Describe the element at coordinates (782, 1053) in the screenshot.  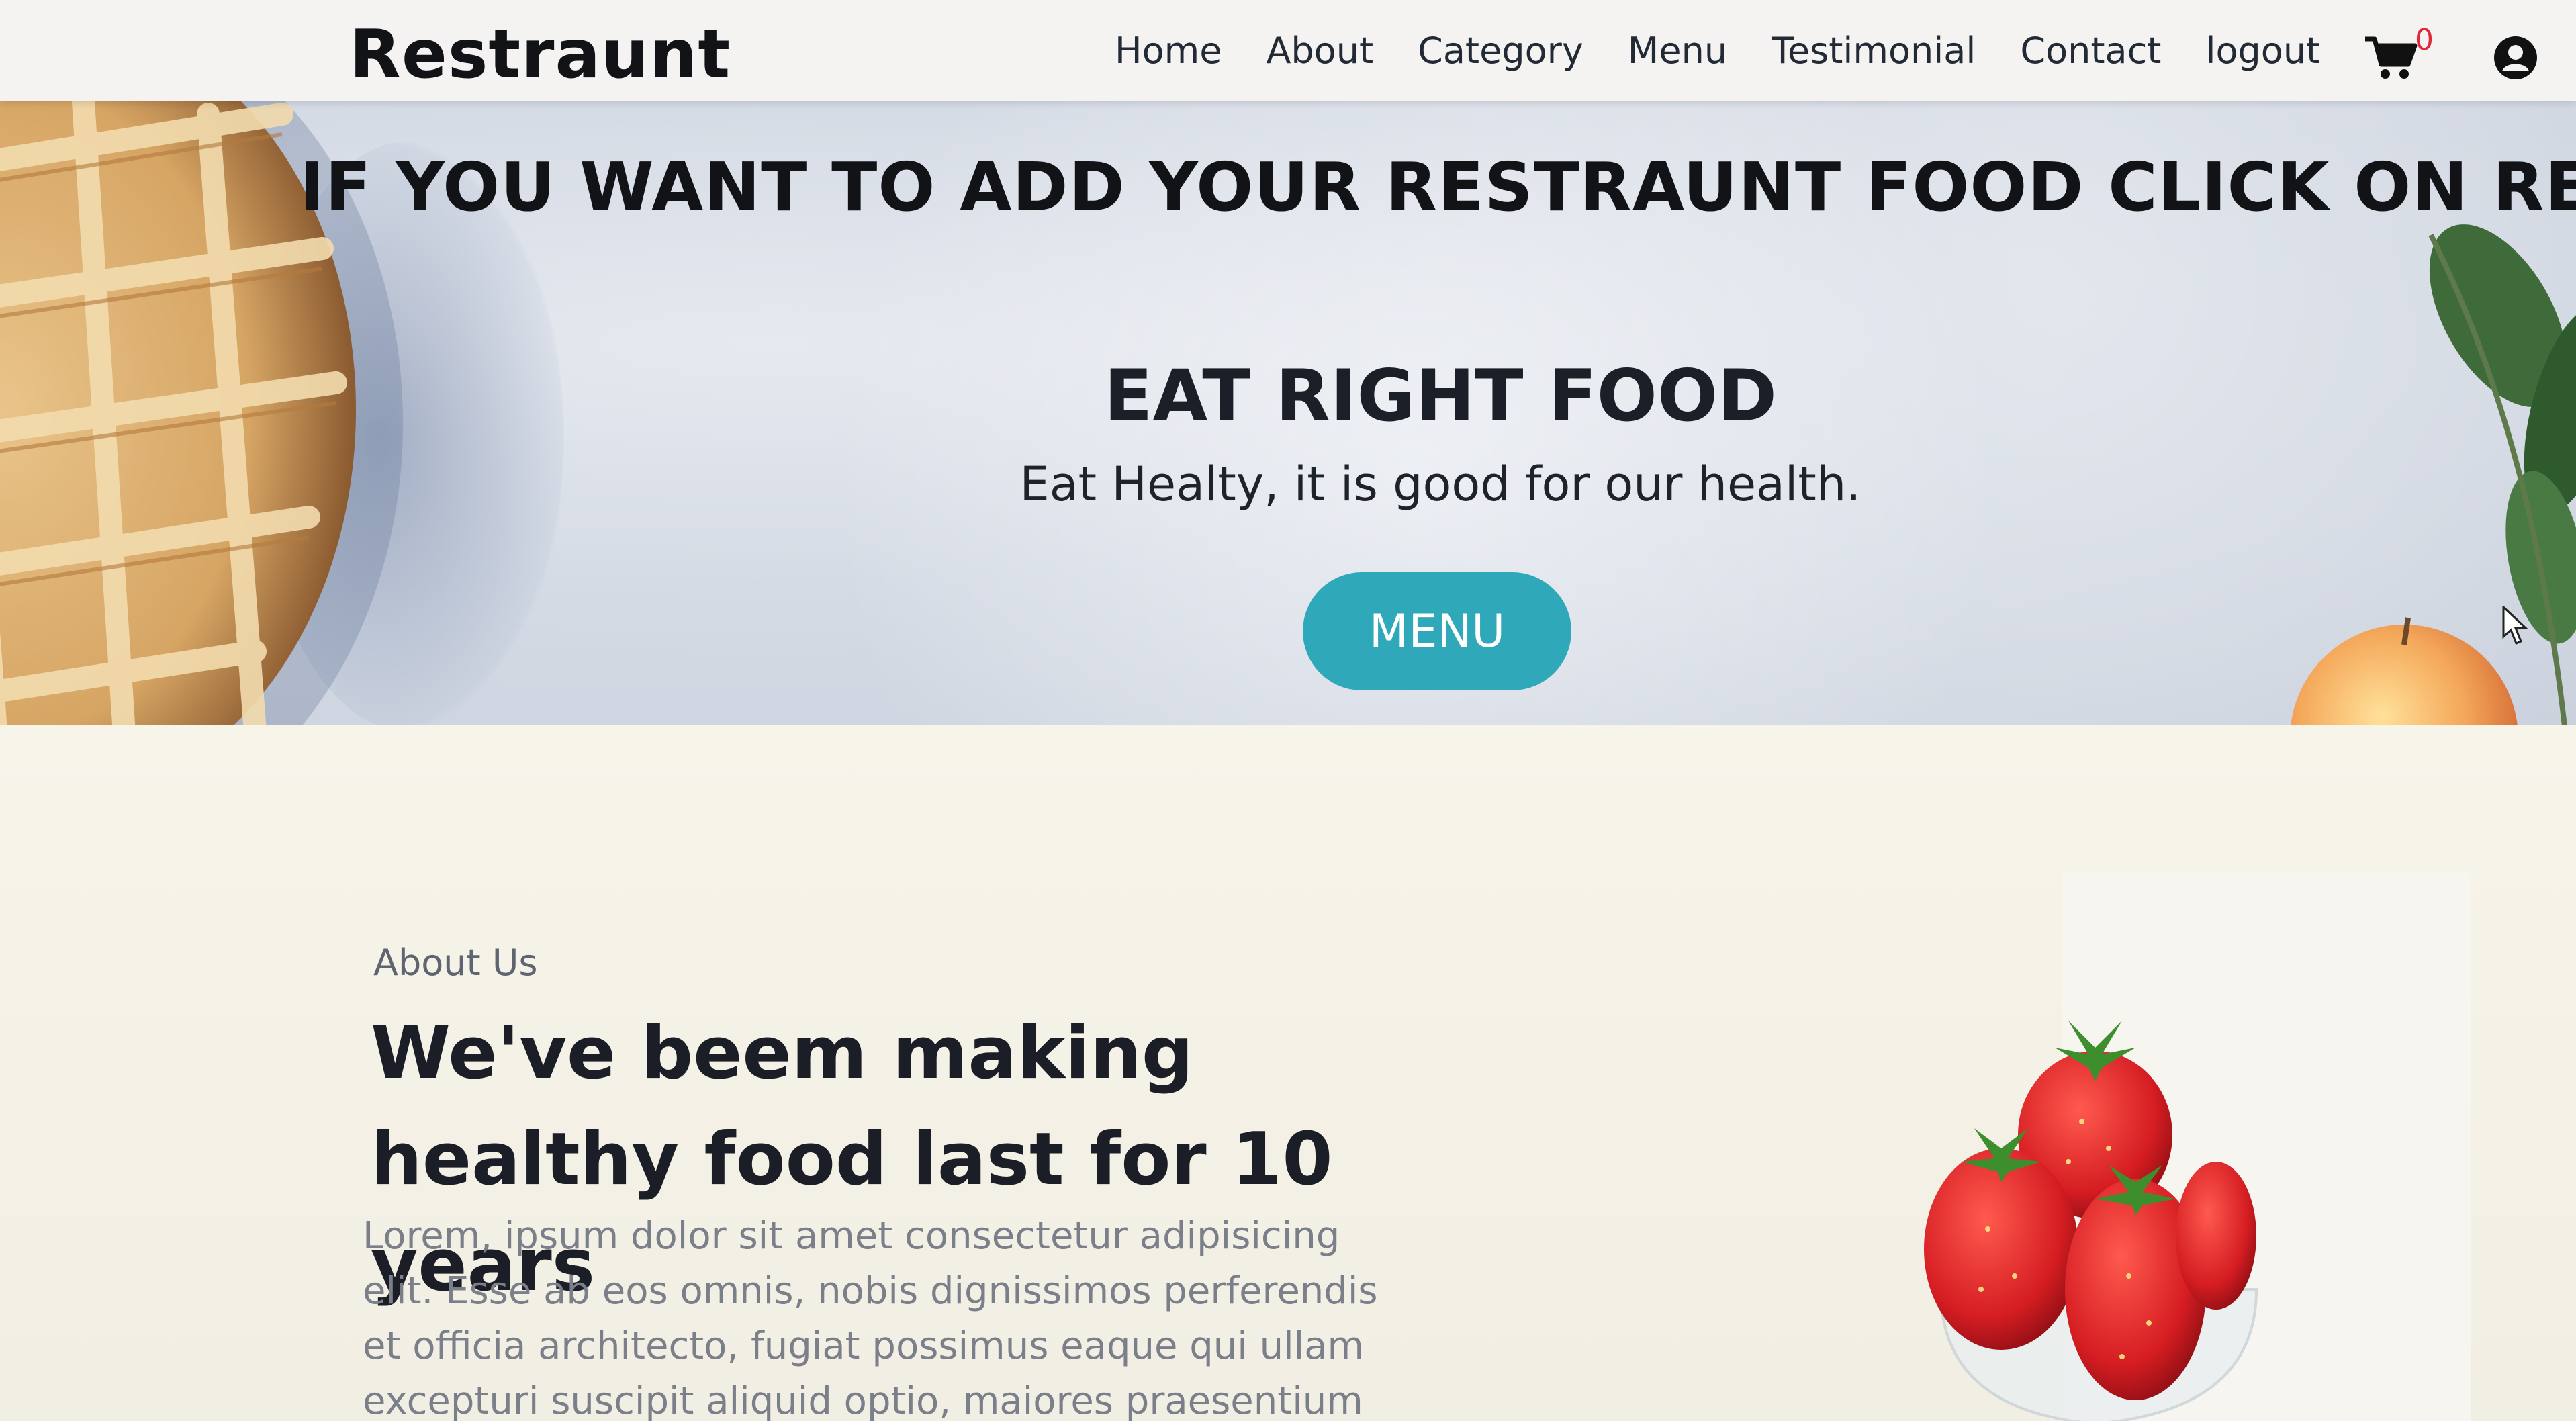
I see `about-heading-line1: We've beem making` at that location.